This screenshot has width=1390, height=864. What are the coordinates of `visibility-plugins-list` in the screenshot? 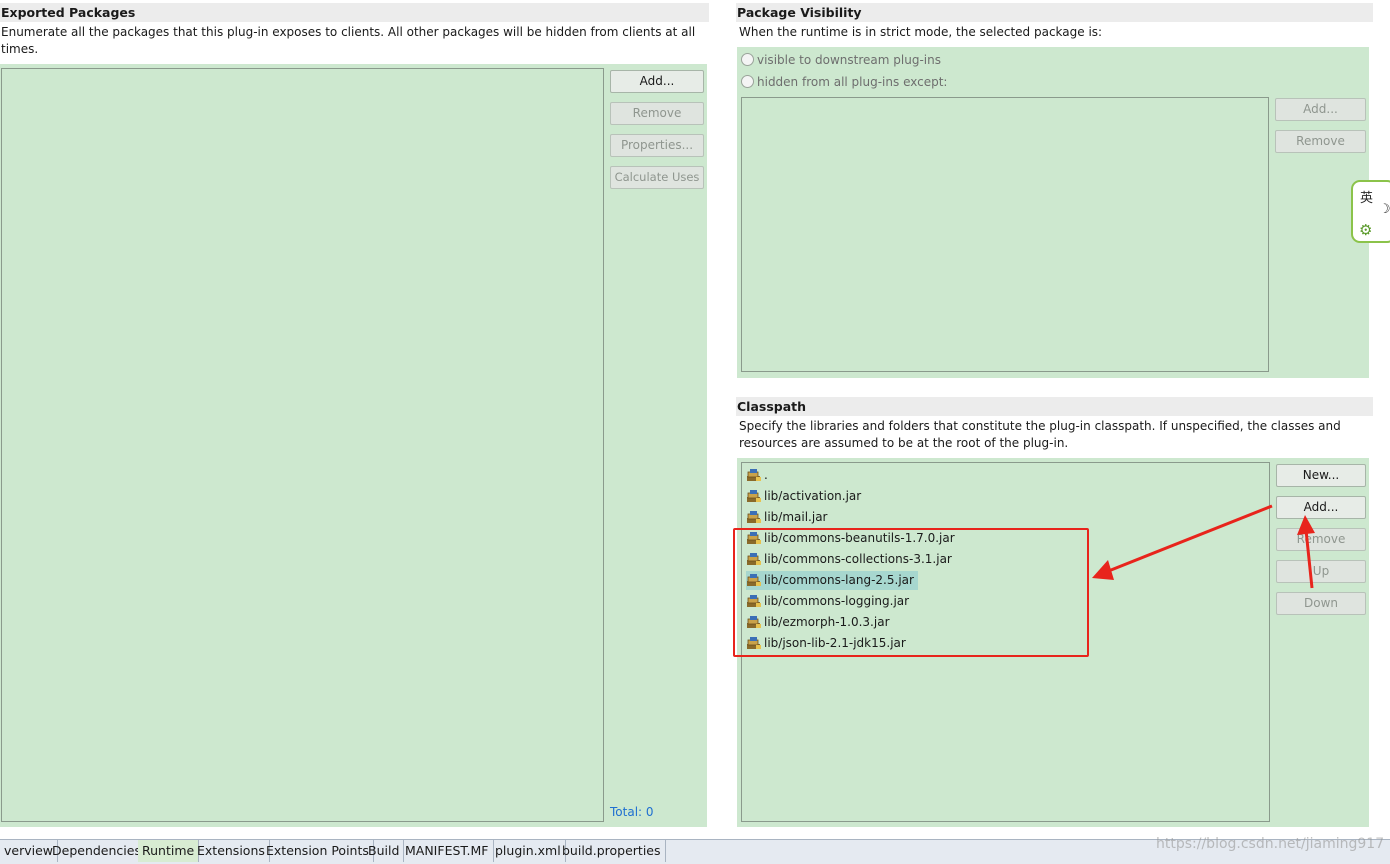 It's located at (1005, 234).